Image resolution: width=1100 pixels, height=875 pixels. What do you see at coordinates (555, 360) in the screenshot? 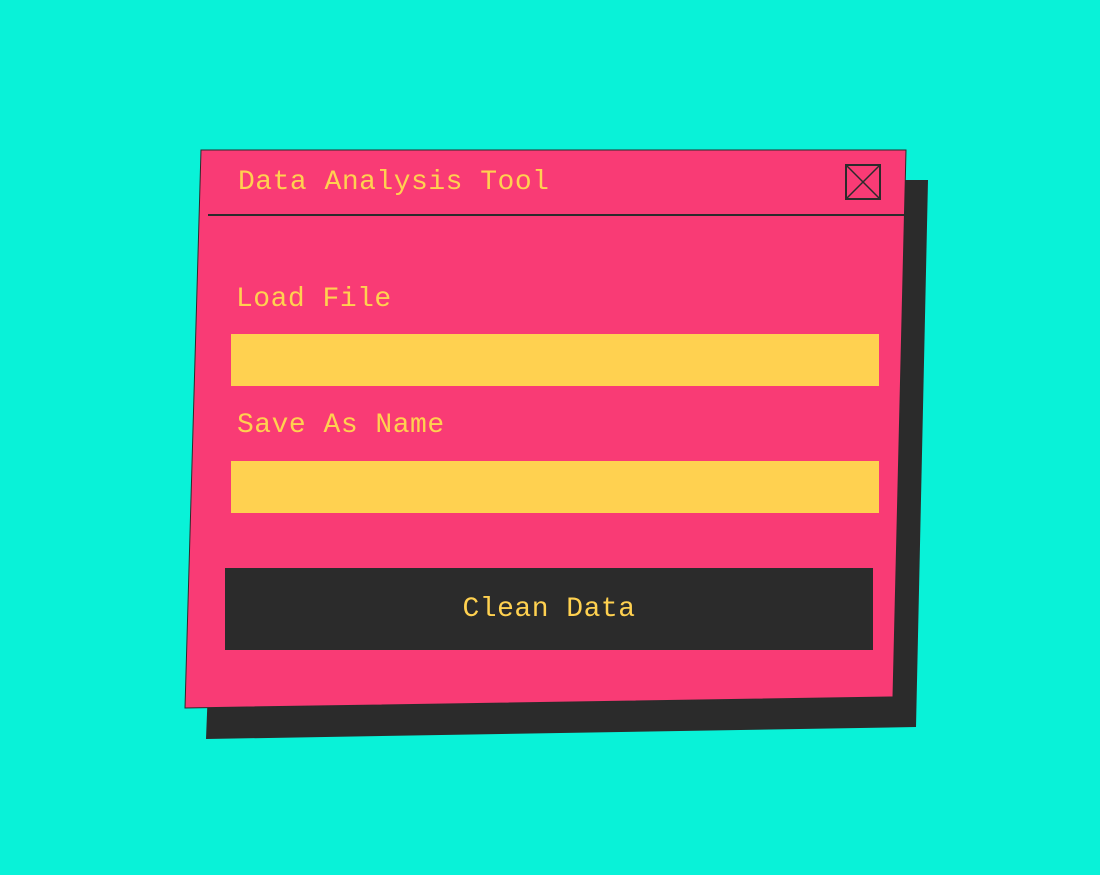
I see `load-file-input` at bounding box center [555, 360].